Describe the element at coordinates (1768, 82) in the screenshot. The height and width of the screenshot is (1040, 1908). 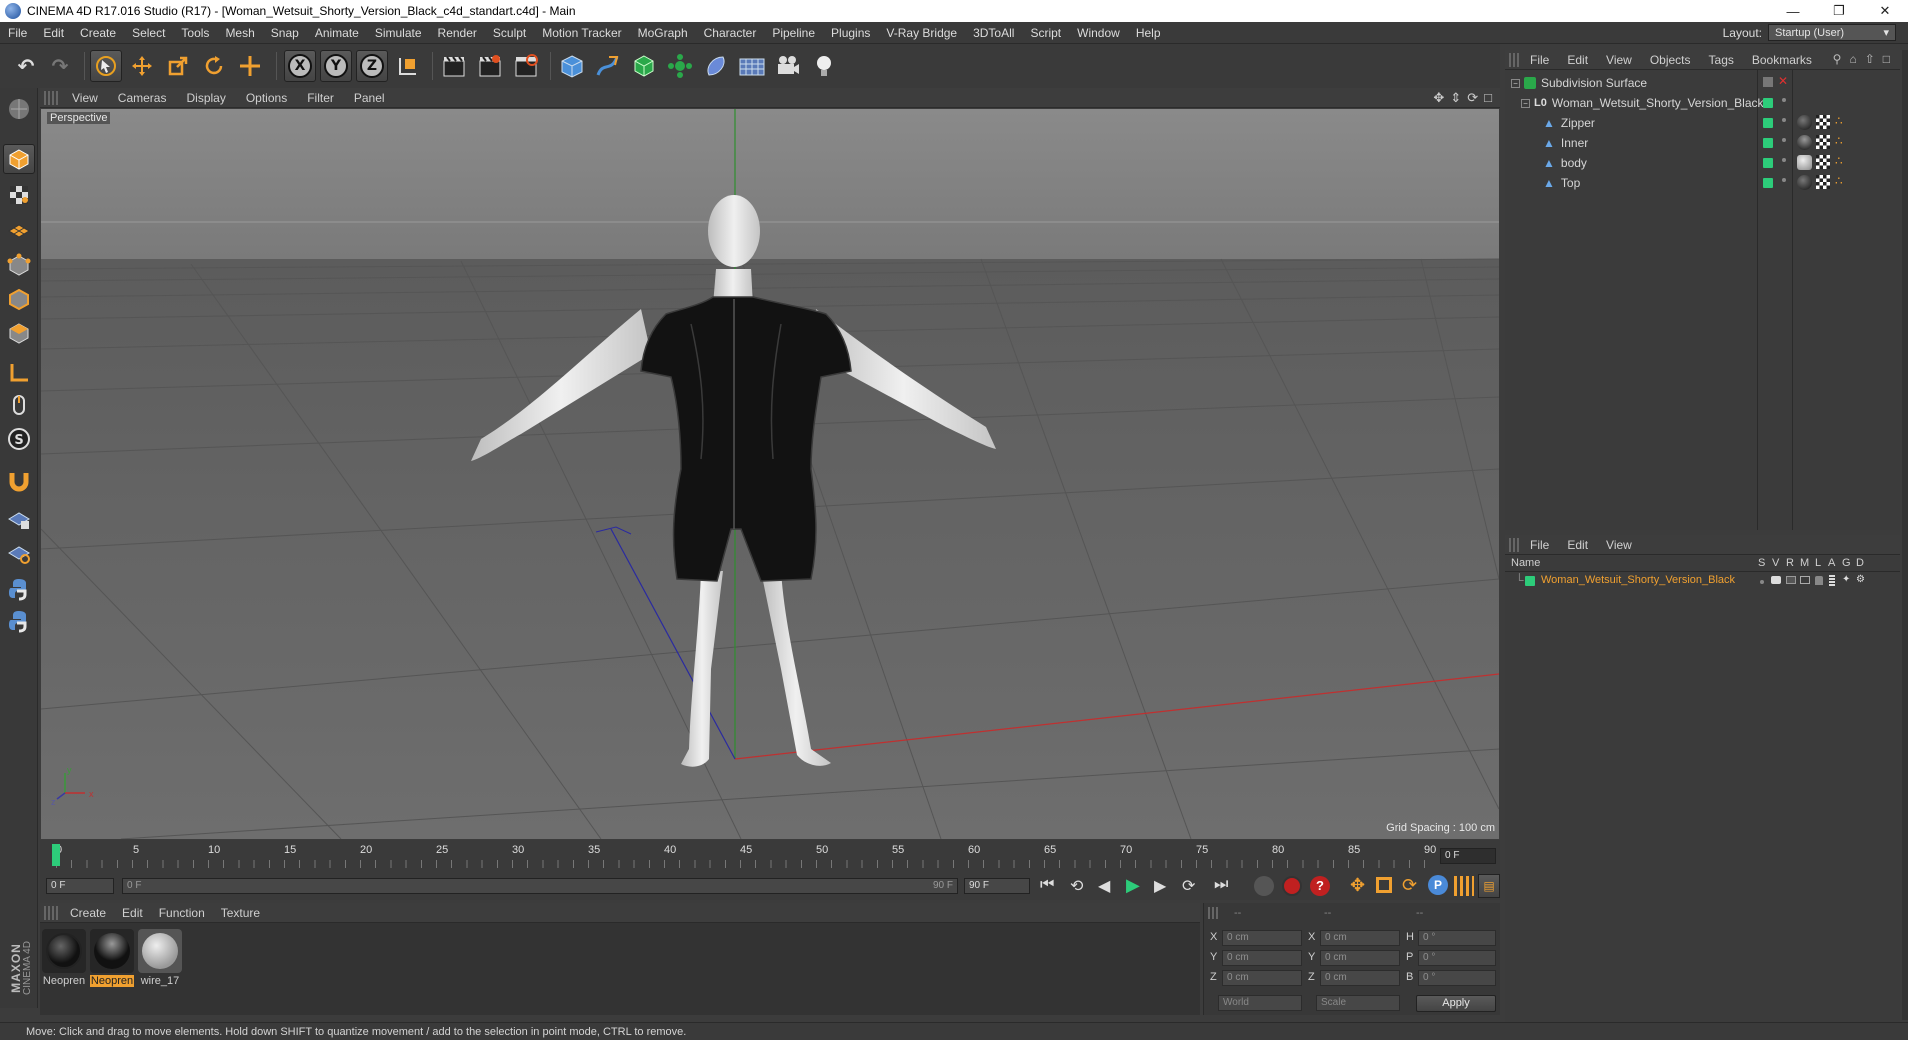
I see `layer-swatch` at that location.